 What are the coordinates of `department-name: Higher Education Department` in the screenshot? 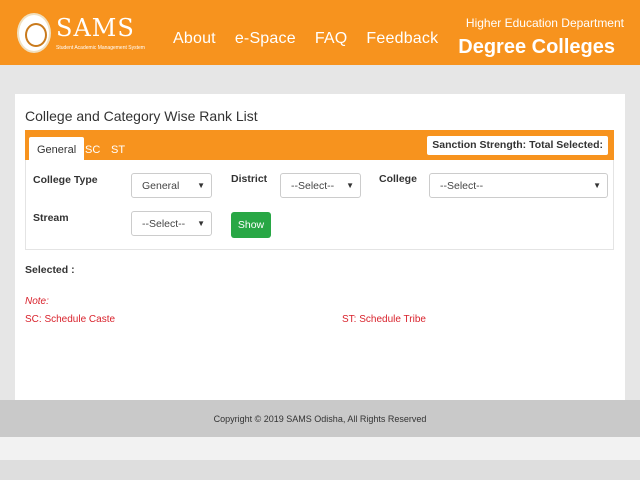 It's located at (544, 23).